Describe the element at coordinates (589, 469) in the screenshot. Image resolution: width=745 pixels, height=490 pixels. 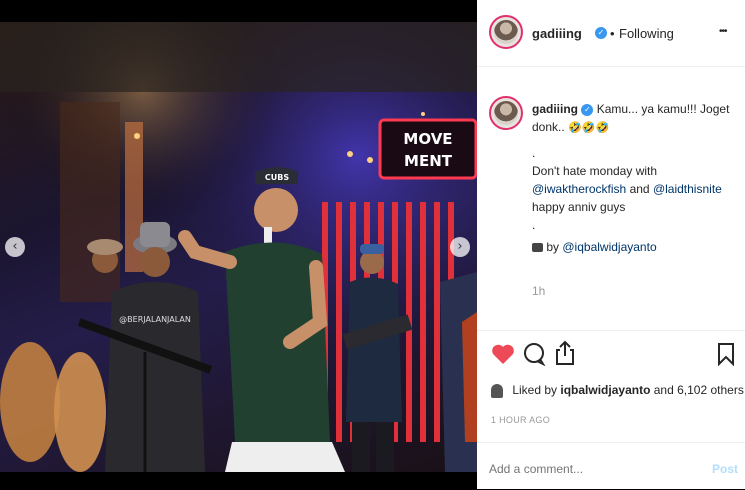
I see `comment-input` at that location.